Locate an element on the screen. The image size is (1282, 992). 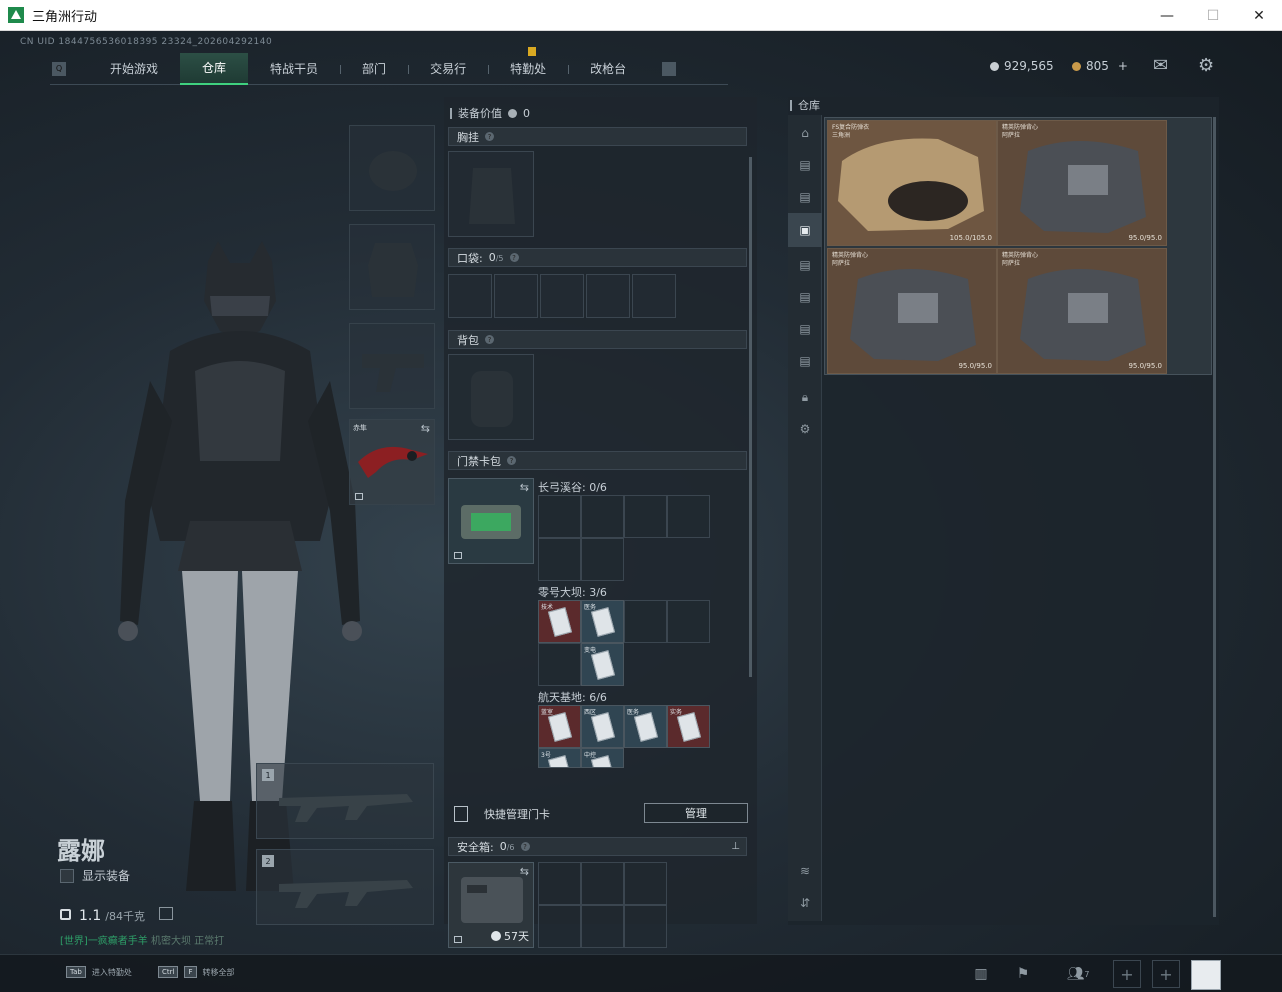
hint-transfer-all: Ctrl F 转移全部 is located at coordinates (196, 972).